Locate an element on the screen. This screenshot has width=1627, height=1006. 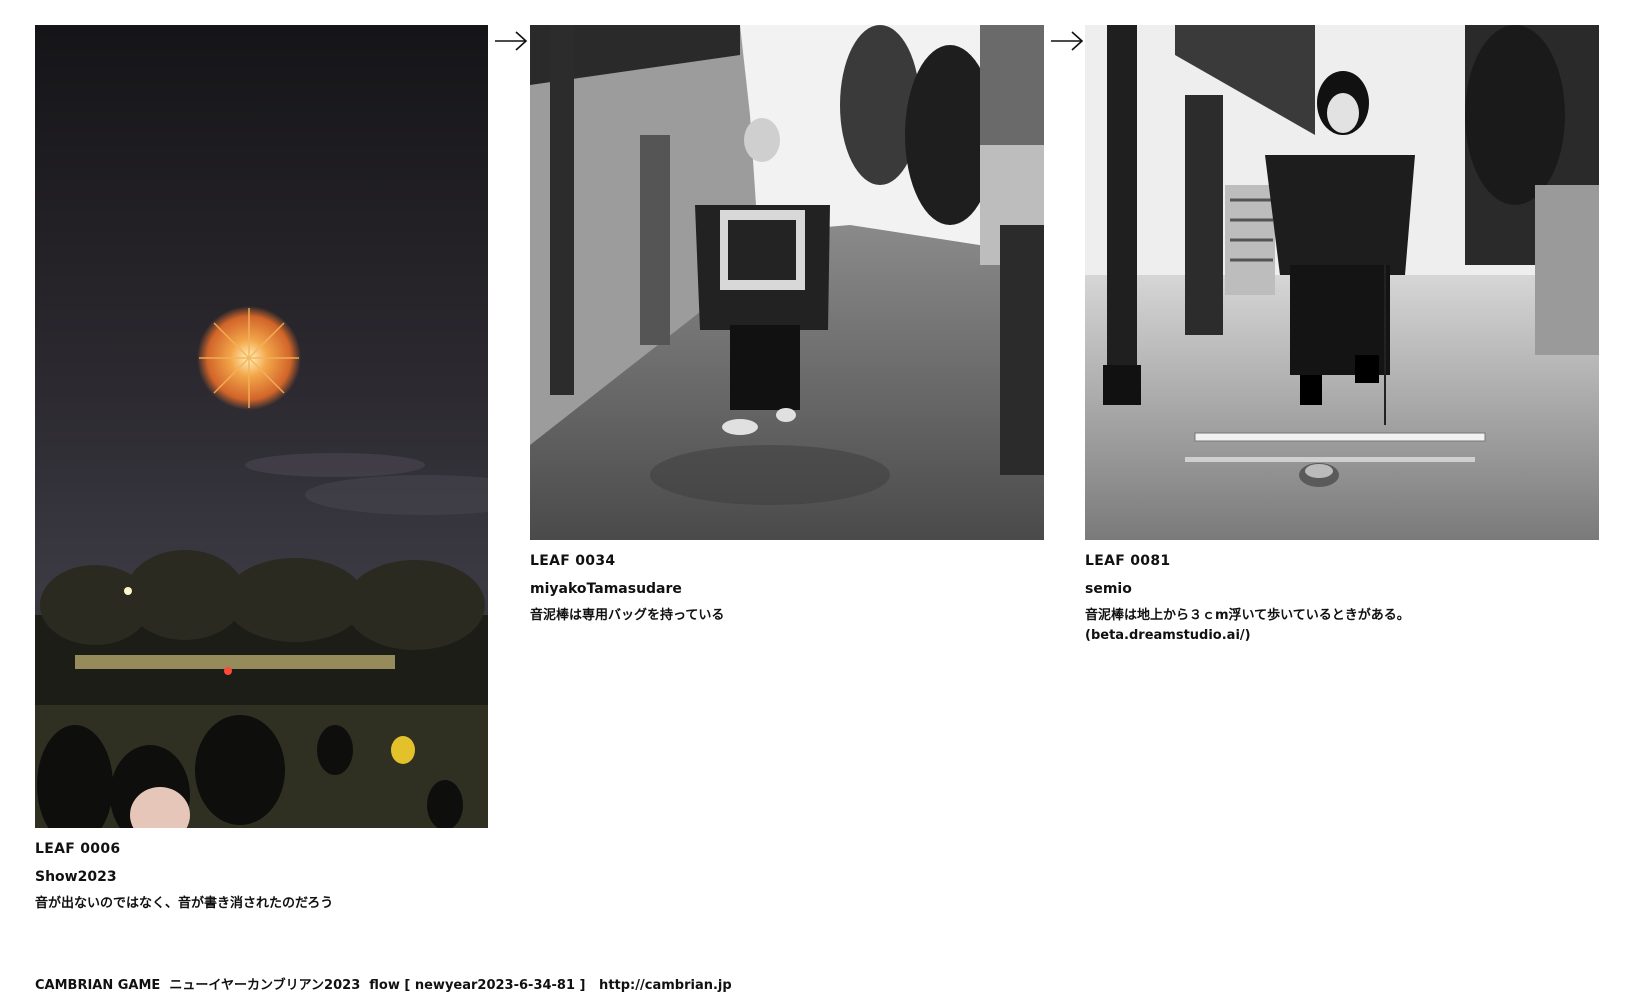
leaf-author: semio is located at coordinates (1342, 589).